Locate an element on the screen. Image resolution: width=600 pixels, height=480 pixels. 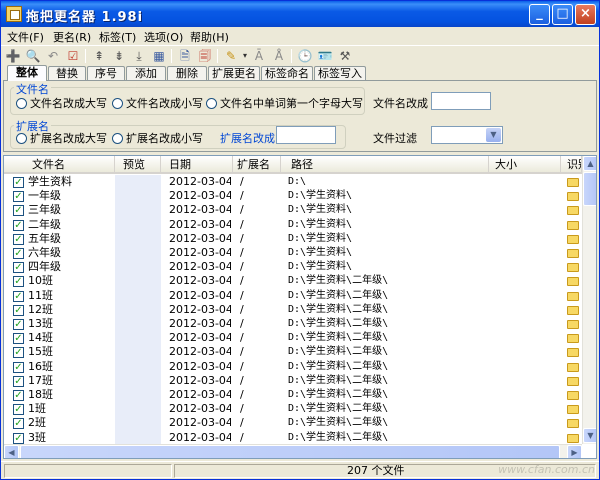
id-card-icon: 🪪 is located at coordinates (325, 56).